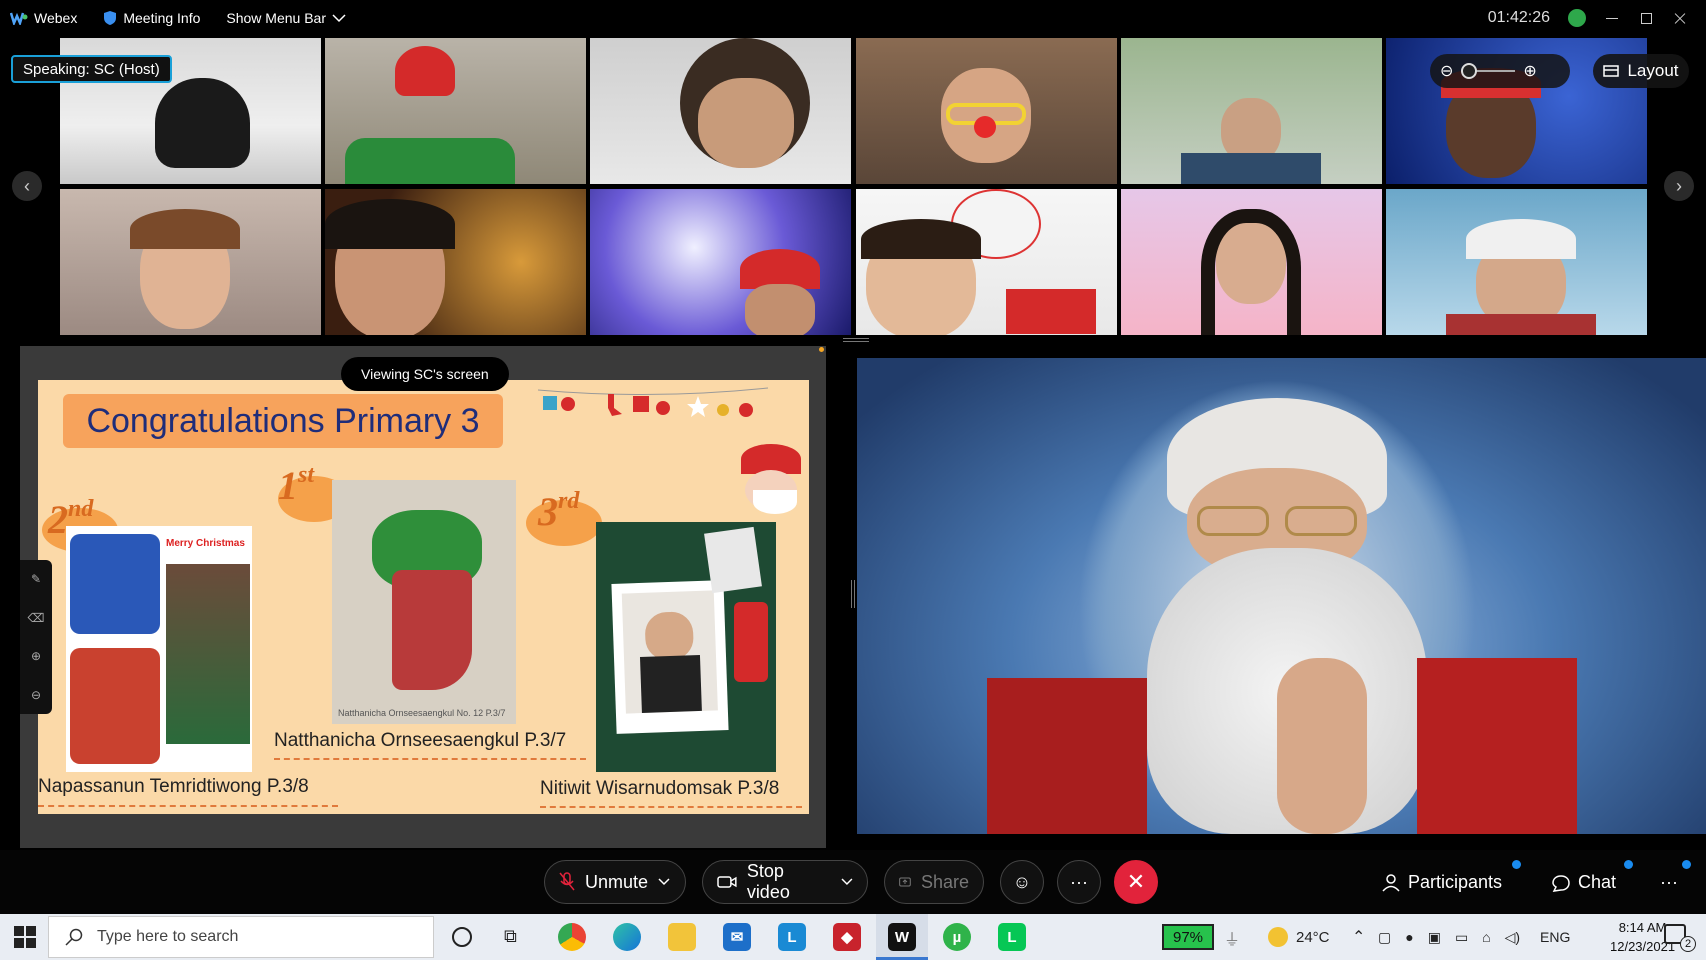  I want to click on close-icon: ✕, so click(1136, 881).